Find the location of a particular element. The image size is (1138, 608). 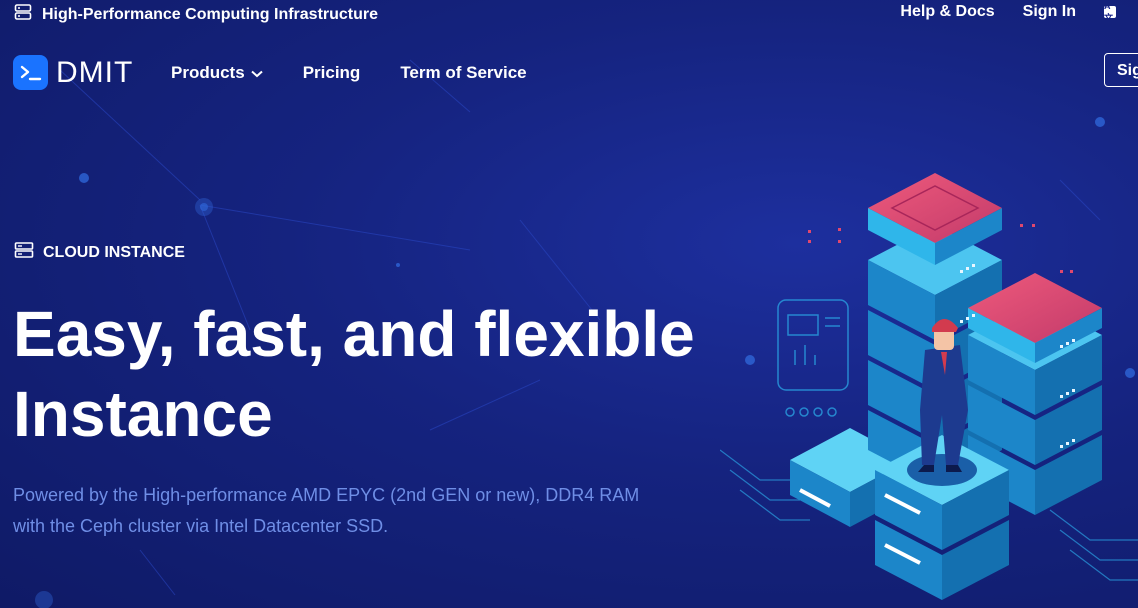

top-bar-links: Help & Docs Sign In A文 is located at coordinates (1019, 12).